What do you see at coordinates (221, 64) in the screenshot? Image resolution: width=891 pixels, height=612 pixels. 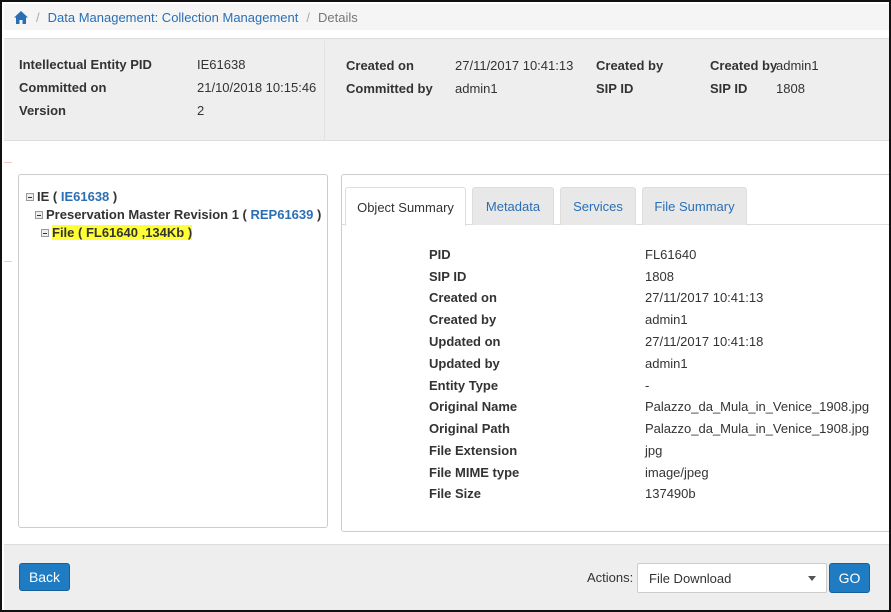 I see `ie-pid-value: IE61638` at bounding box center [221, 64].